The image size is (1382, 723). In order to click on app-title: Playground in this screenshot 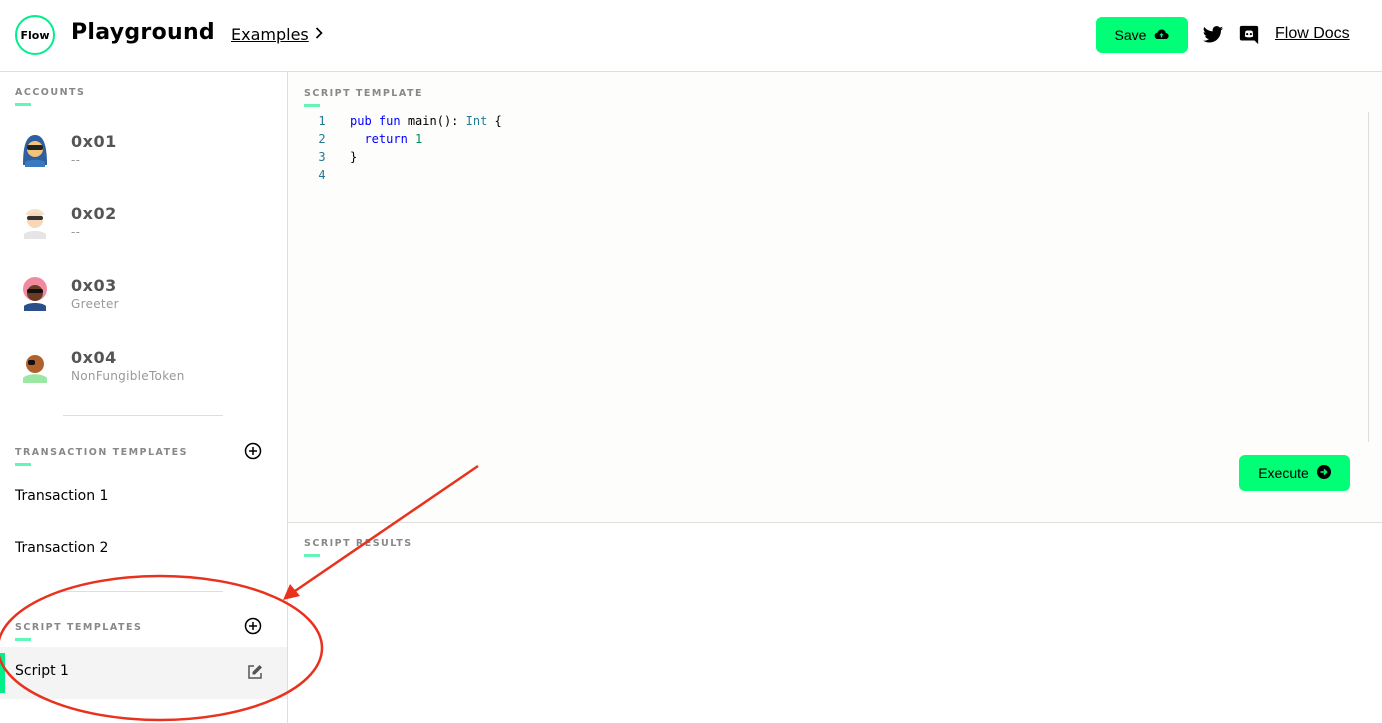, I will do `click(143, 32)`.